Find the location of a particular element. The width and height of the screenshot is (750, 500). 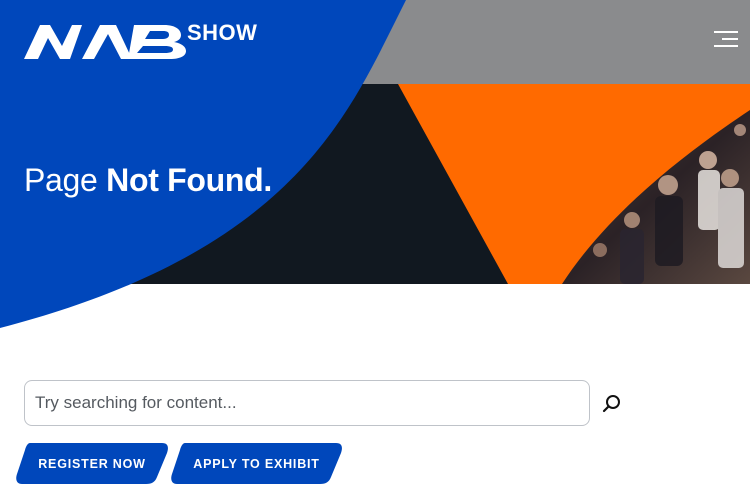

apply-to-exhibit-button: APPLY TO EXHIBIT is located at coordinates (256, 463).